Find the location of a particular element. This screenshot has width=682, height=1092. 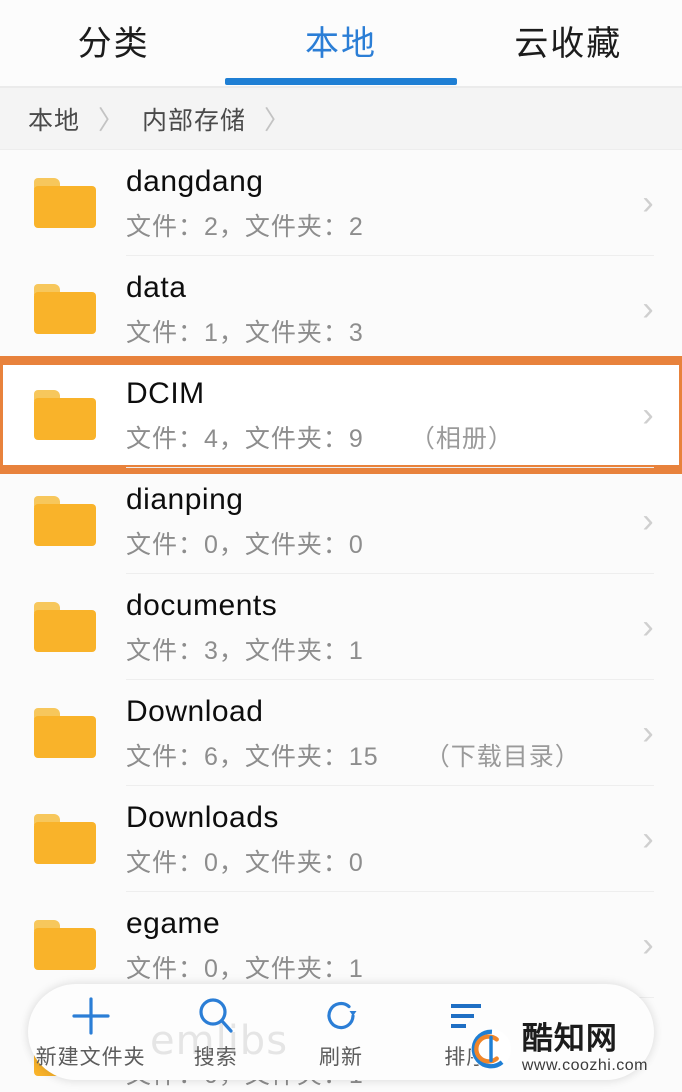

list-item-texts: data 文件：1，文件夹：3 is located at coordinates (374, 309).